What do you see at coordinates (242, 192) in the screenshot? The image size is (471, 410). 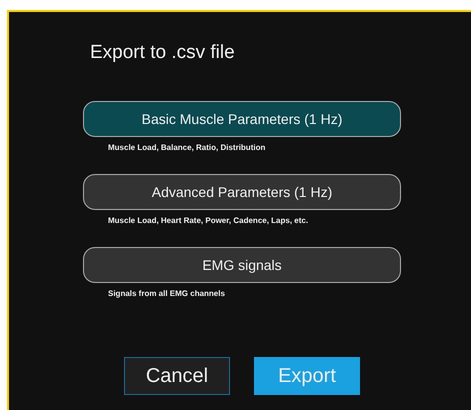 I see `export-option-button: Advanced Parameters (1 Hz)` at bounding box center [242, 192].